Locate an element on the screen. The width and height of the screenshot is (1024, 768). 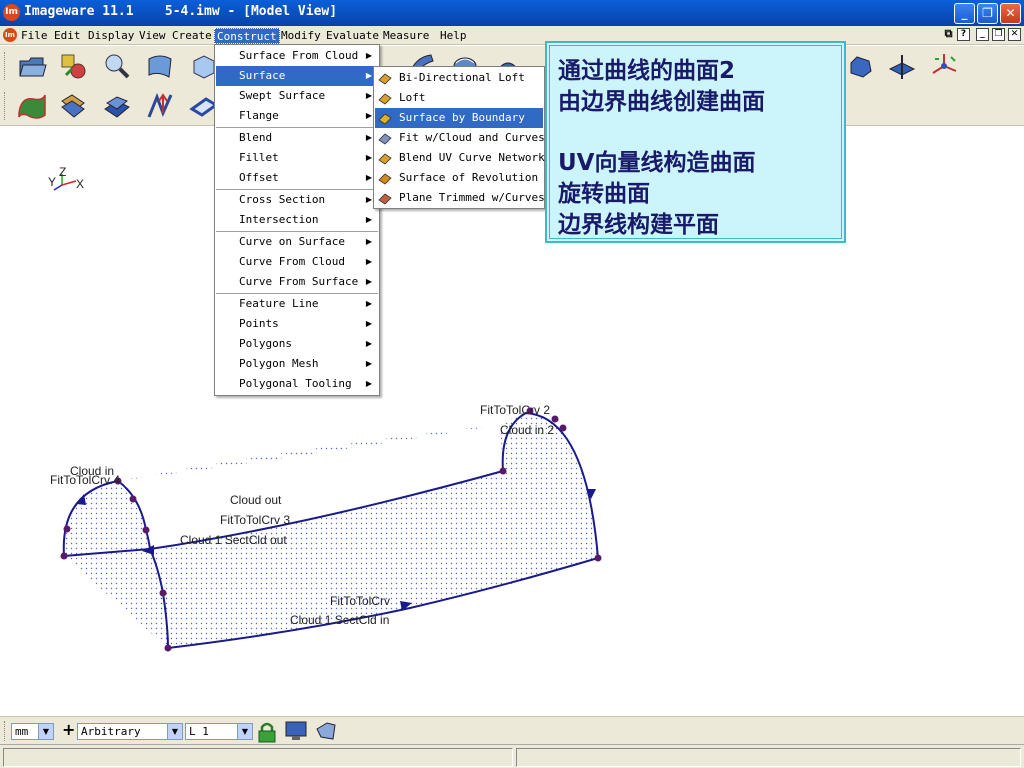
surface-menu-item-loft: Loft is located at coordinates (459, 98).